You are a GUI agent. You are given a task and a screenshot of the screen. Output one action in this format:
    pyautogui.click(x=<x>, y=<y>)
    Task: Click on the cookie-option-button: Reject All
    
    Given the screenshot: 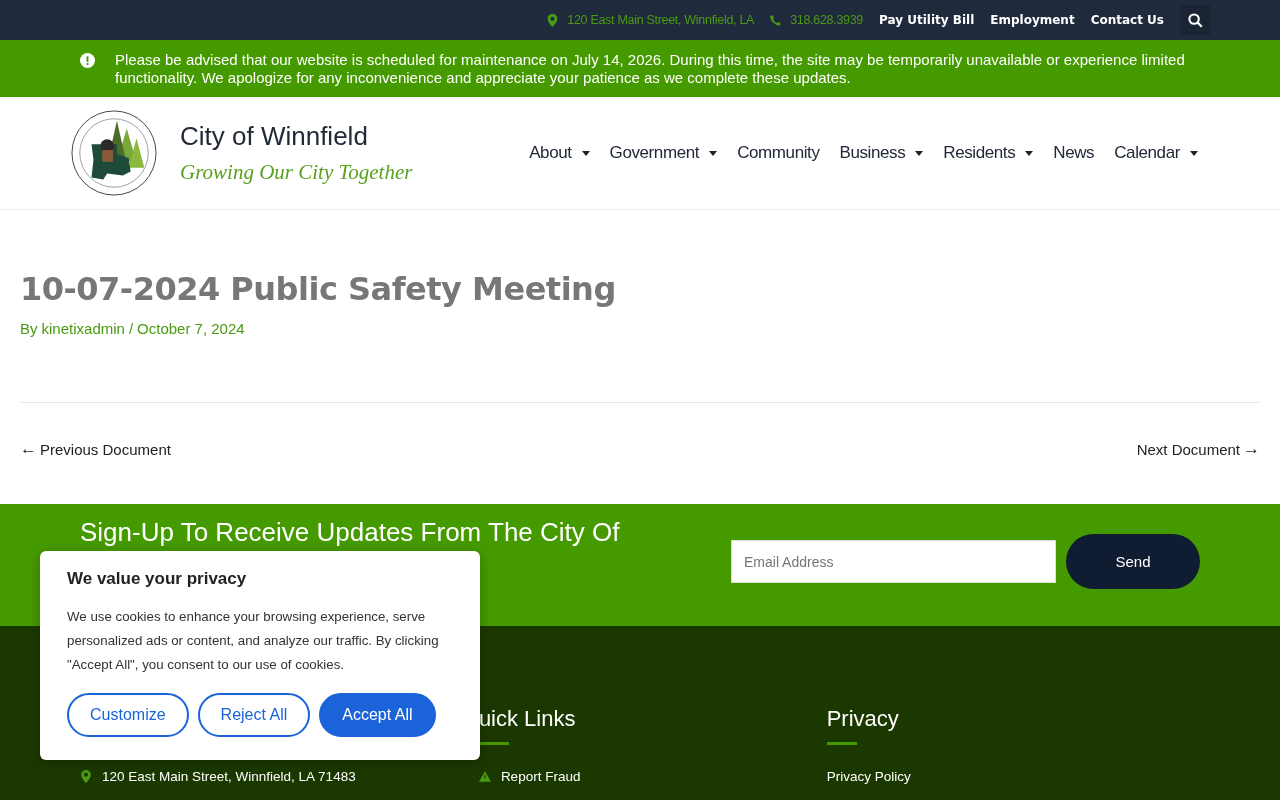 What is the action you would take?
    pyautogui.click(x=254, y=715)
    